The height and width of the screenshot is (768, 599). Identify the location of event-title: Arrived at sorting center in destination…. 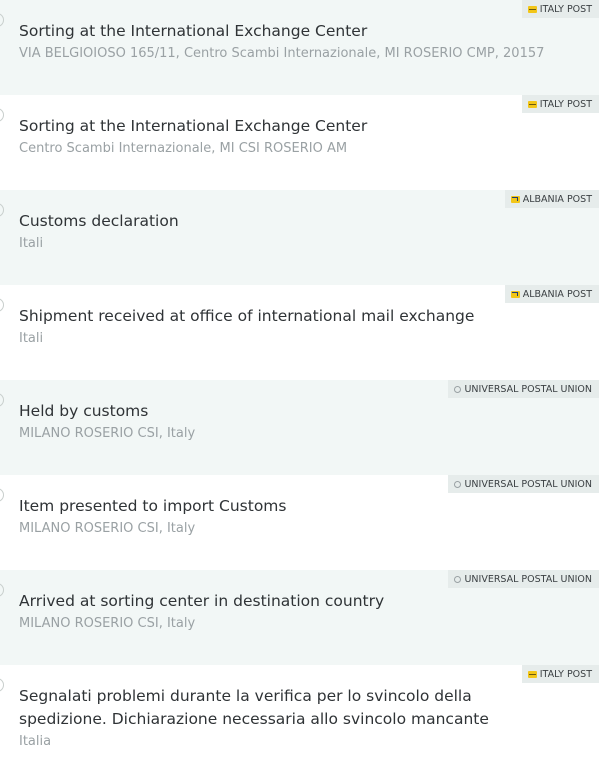
(202, 601).